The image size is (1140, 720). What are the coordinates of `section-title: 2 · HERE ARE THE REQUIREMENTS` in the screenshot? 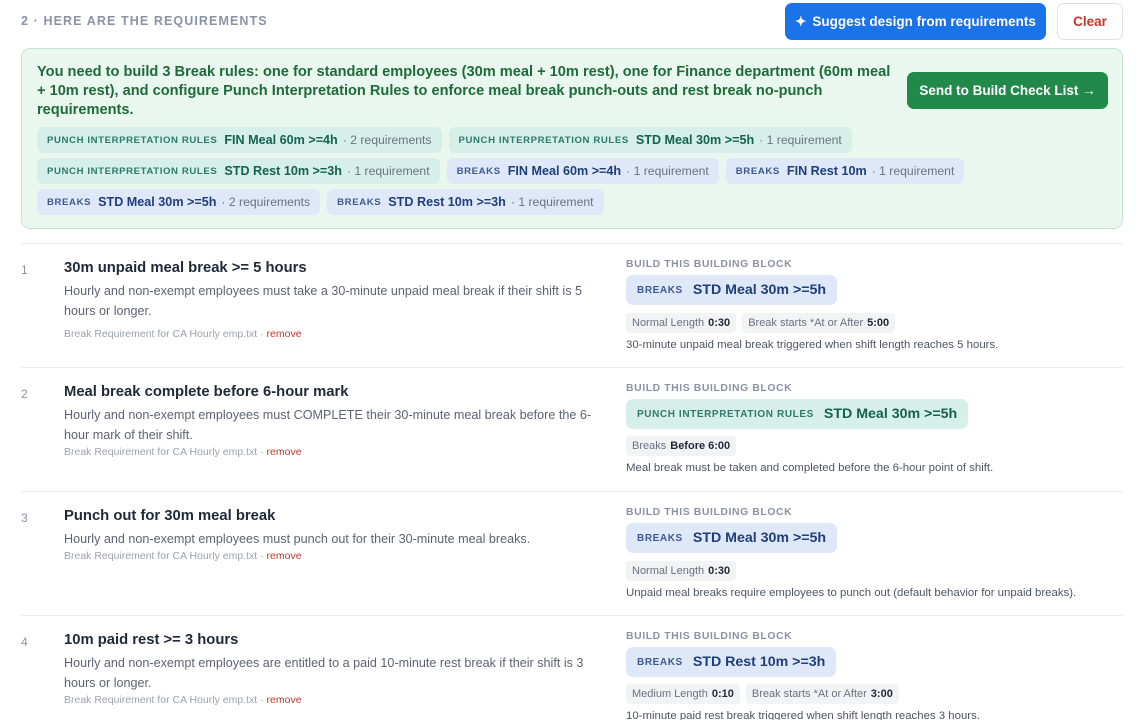 It's located at (144, 21).